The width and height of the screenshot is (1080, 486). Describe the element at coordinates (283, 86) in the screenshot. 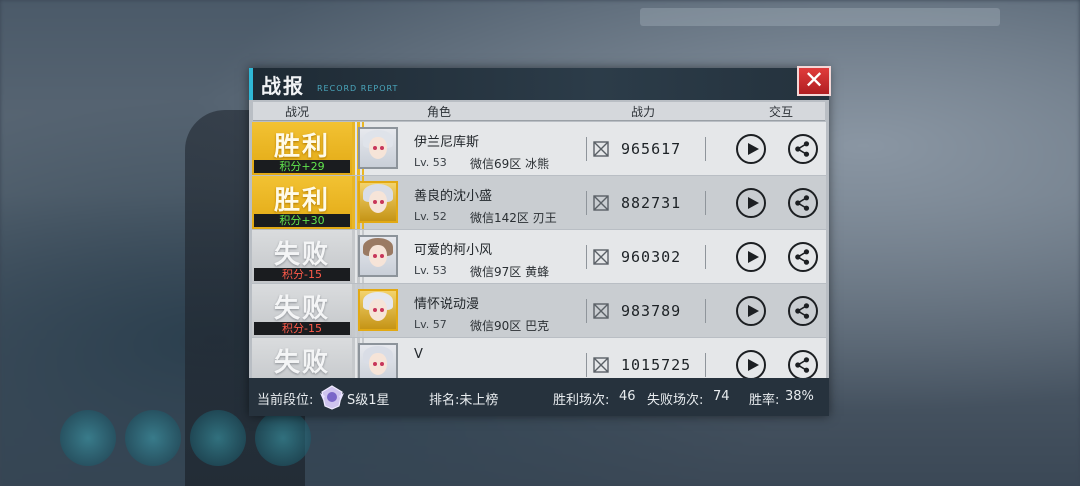

I see `dialog-title: 战报` at that location.